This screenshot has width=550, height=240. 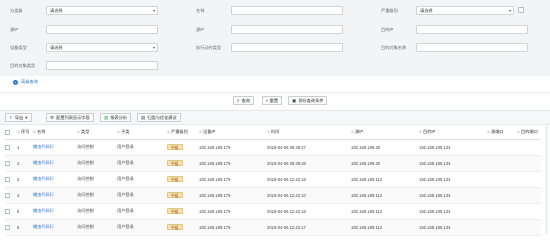 What do you see at coordinates (502, 133) in the screenshot?
I see `header-src-port: ⇅源端口` at bounding box center [502, 133].